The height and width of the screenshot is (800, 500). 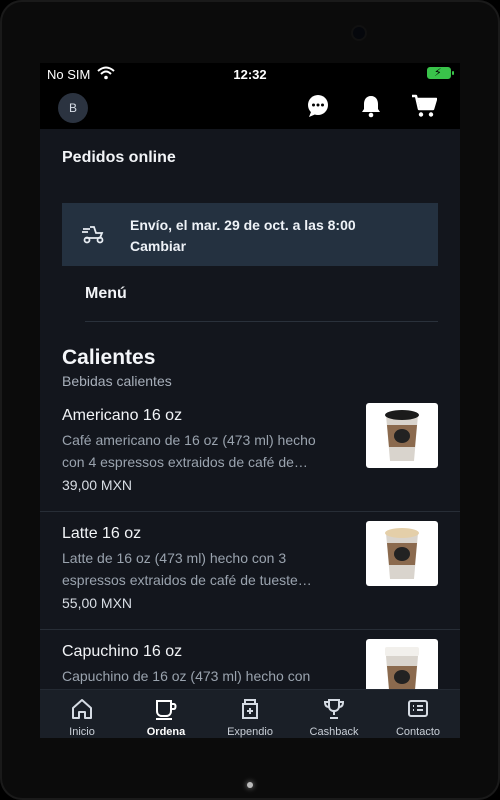 What do you see at coordinates (97, 603) in the screenshot?
I see `item-price: 55,00 MXN` at bounding box center [97, 603].